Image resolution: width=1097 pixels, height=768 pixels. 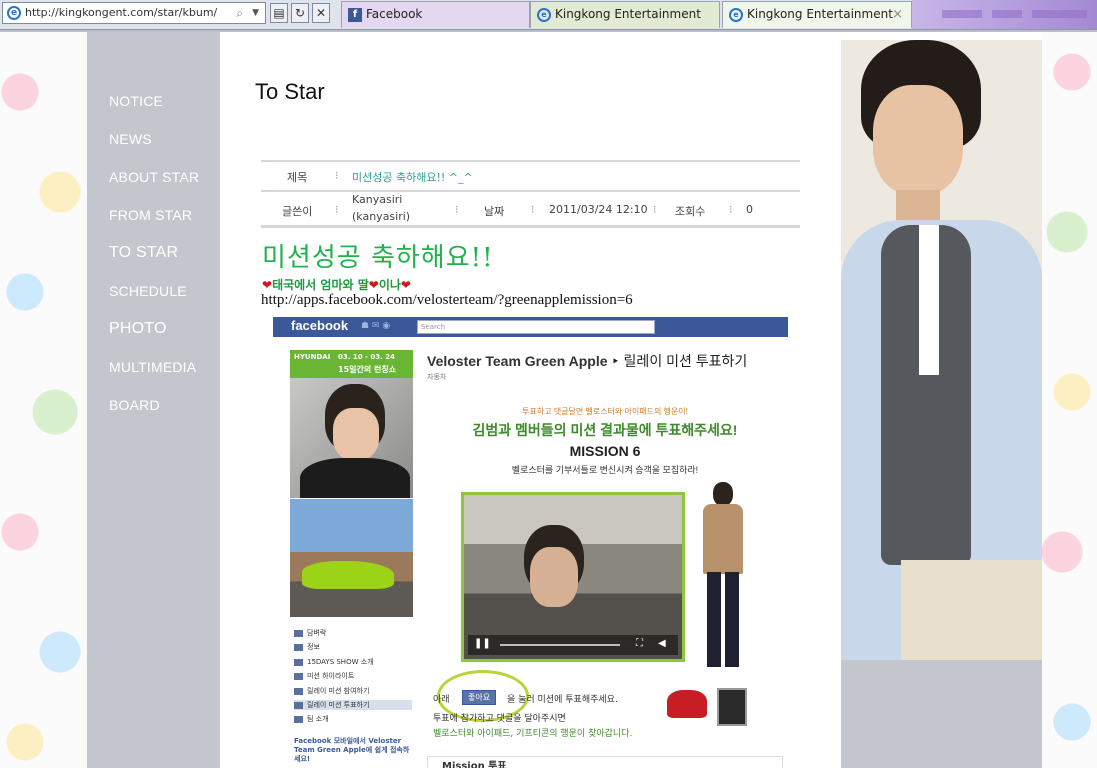 I want to click on star-photo, so click(x=941, y=350).